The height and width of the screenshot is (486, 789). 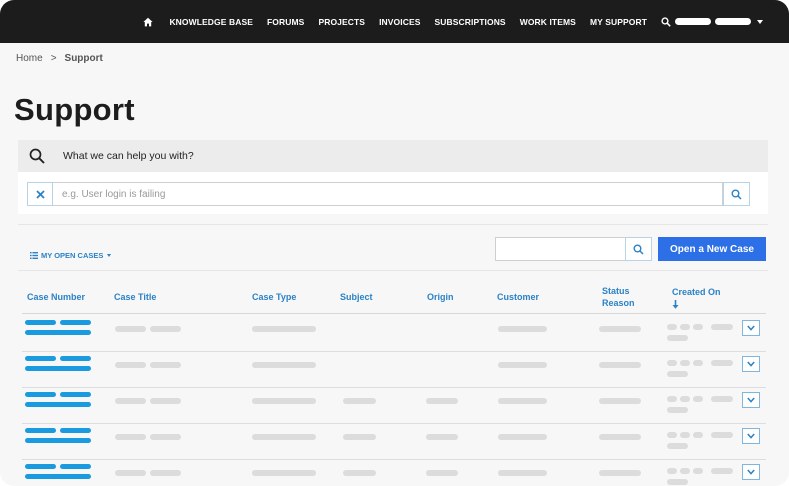 I want to click on breadcrumb: Home > Support, so click(x=59, y=58).